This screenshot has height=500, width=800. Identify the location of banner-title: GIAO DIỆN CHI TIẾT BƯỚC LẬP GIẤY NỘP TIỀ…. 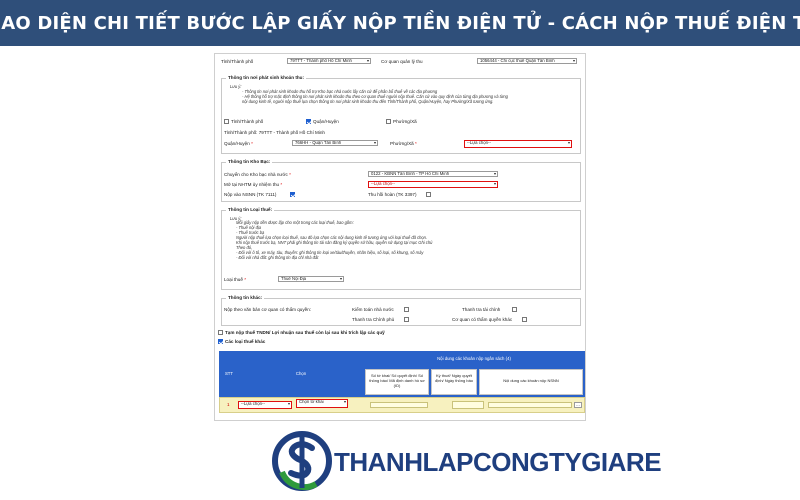
(400, 23).